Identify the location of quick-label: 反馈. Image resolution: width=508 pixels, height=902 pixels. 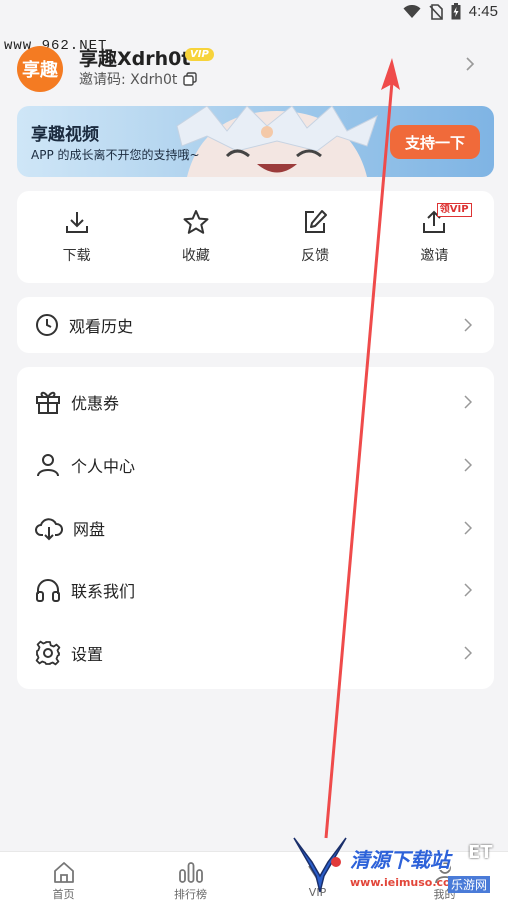
(315, 256).